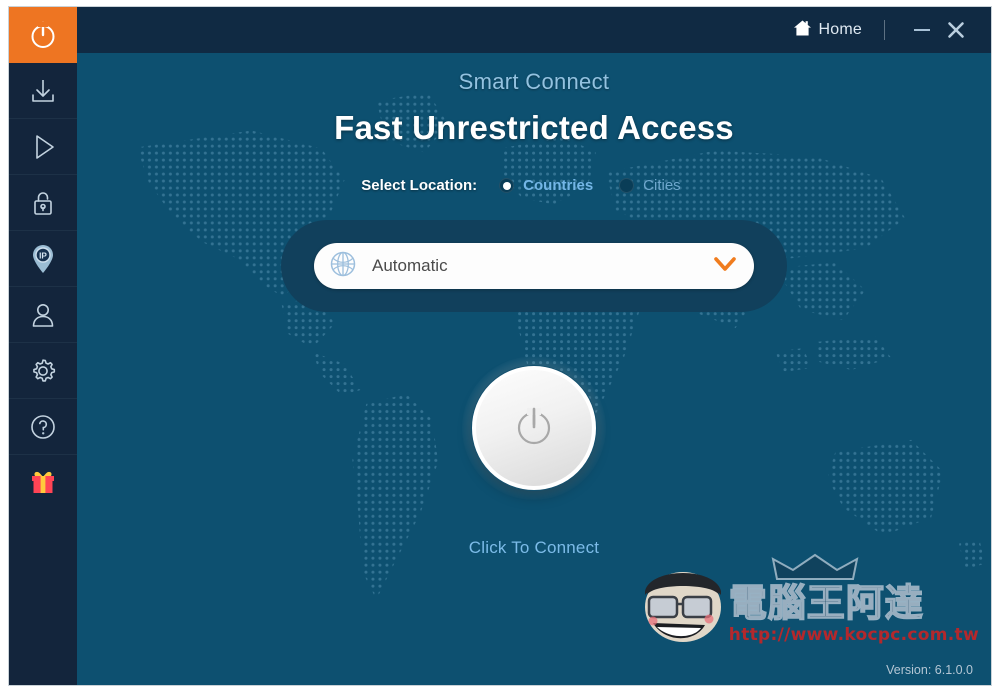 Image resolution: width=1000 pixels, height=693 pixels. I want to click on sidebar-item-help, so click(43, 427).